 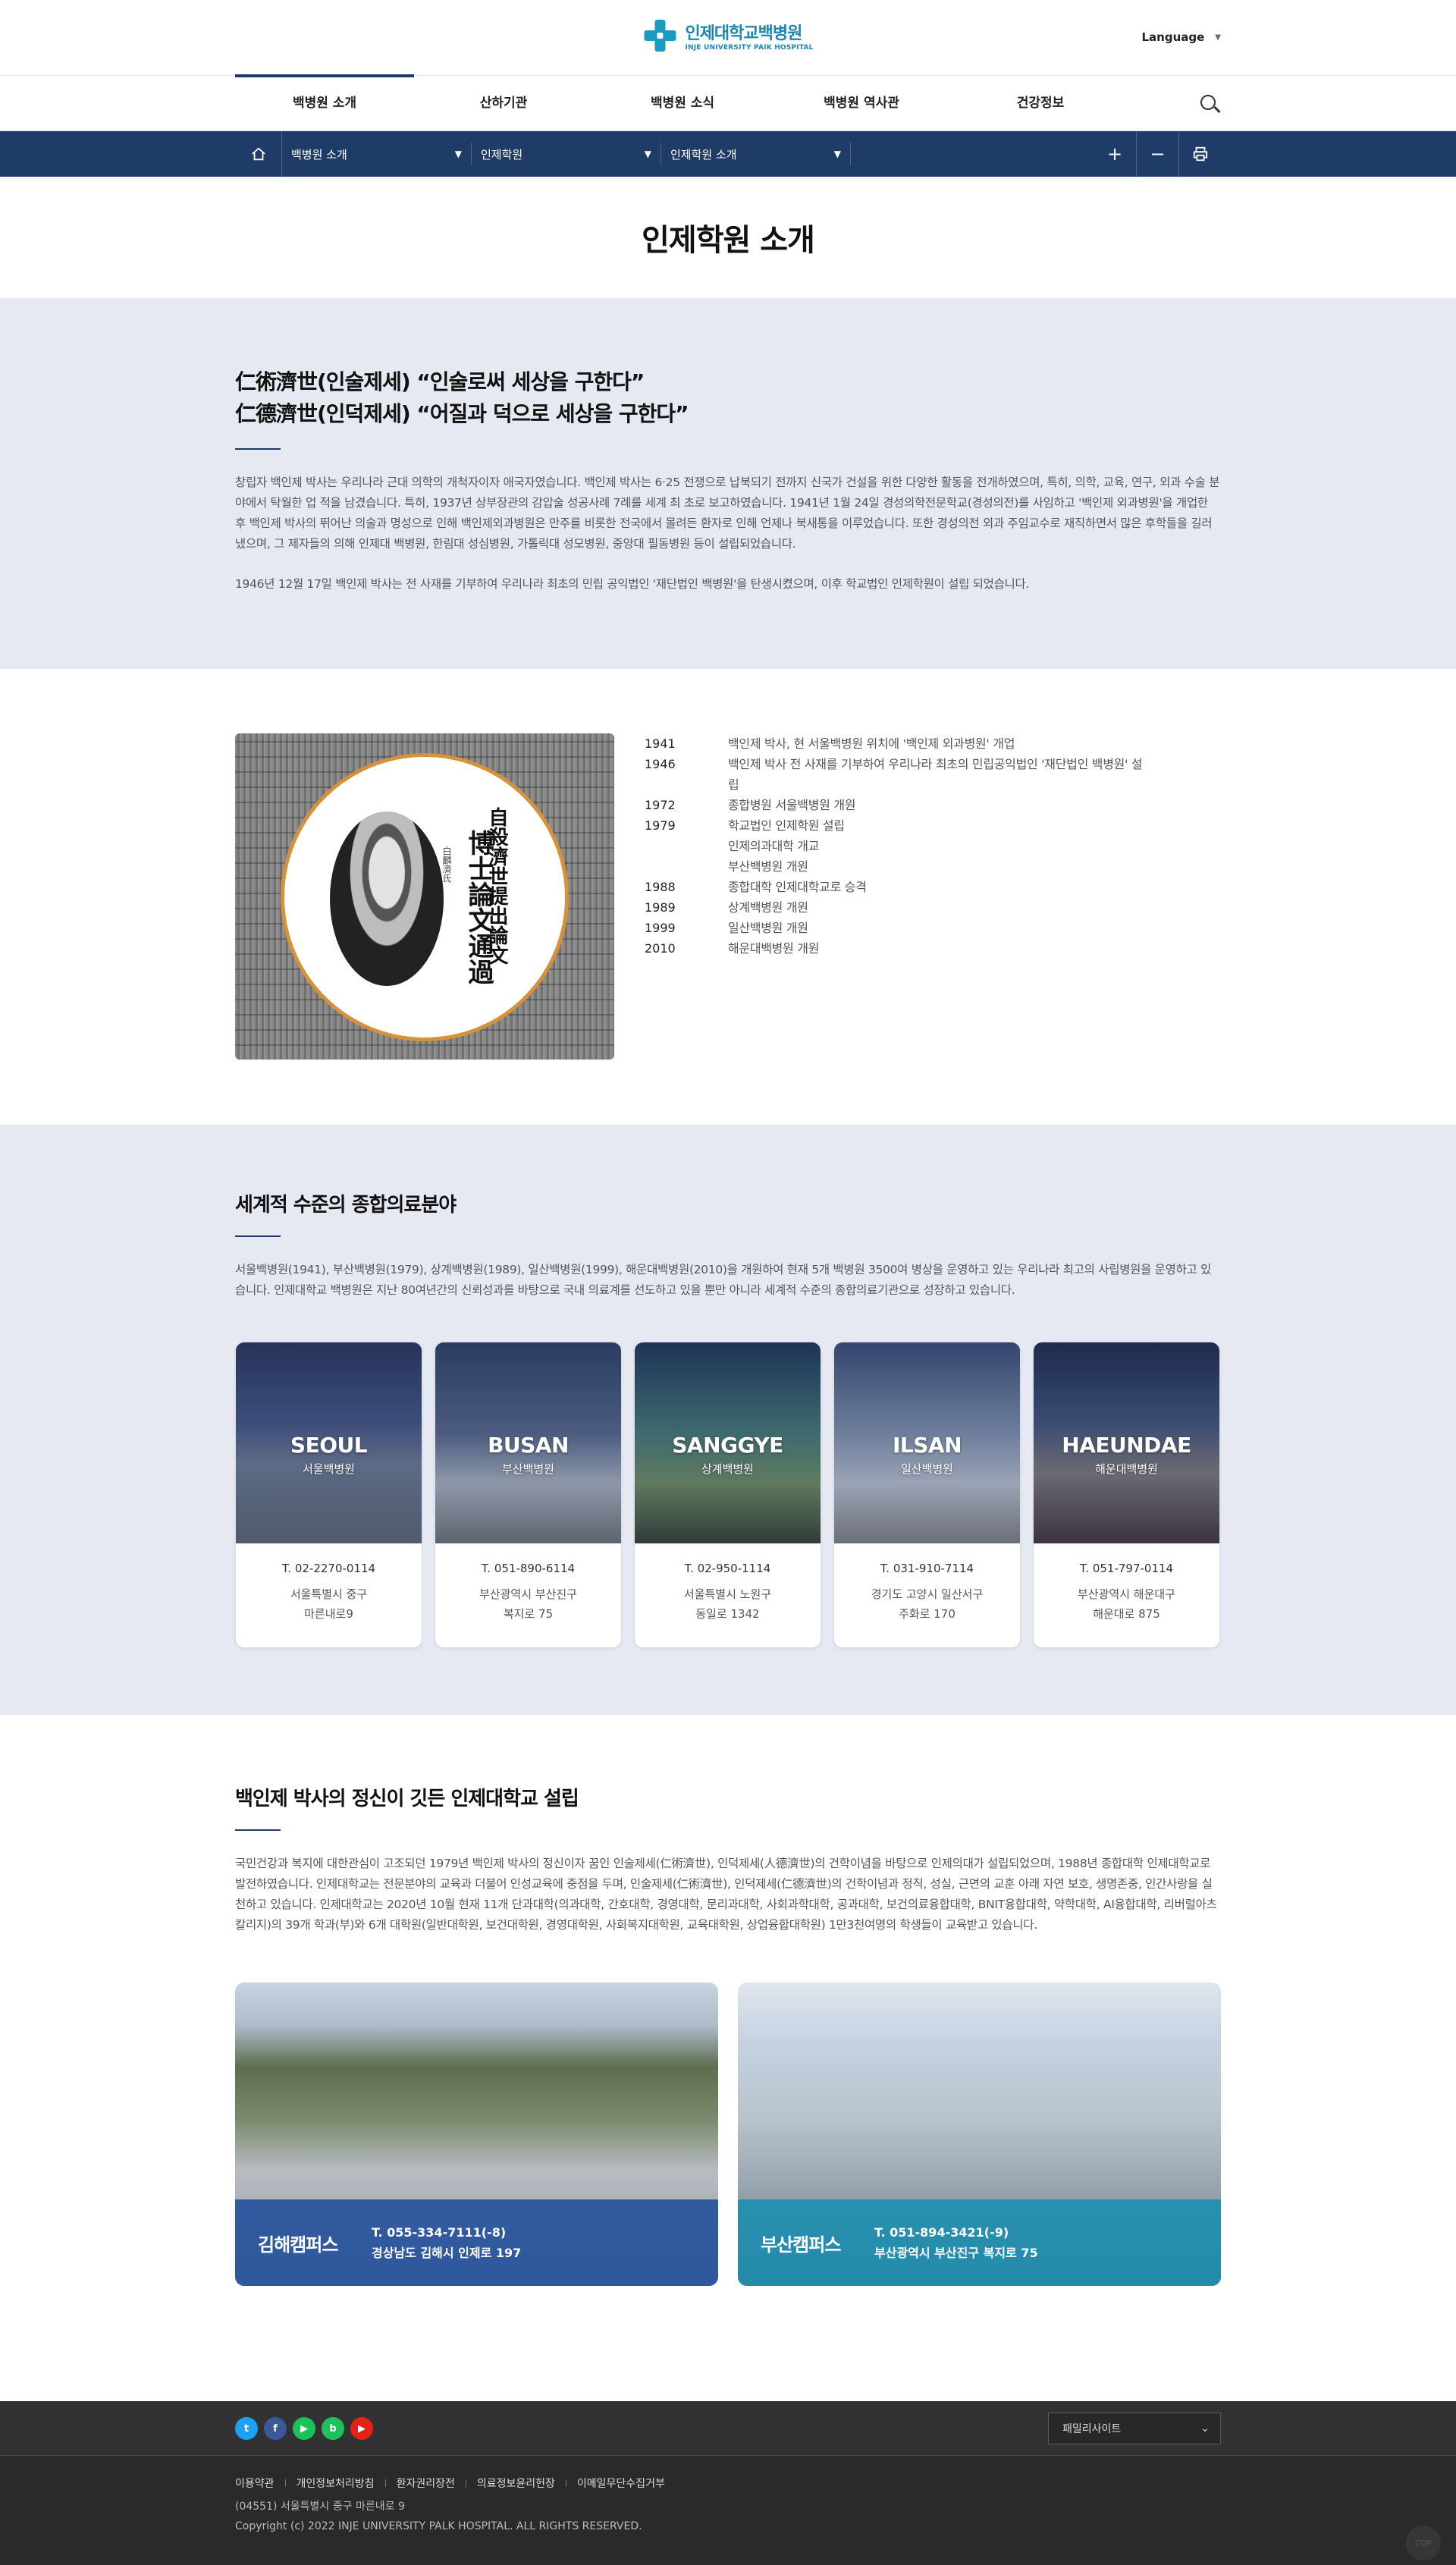 I want to click on caption-text: 白麟濟氏, so click(x=446, y=864).